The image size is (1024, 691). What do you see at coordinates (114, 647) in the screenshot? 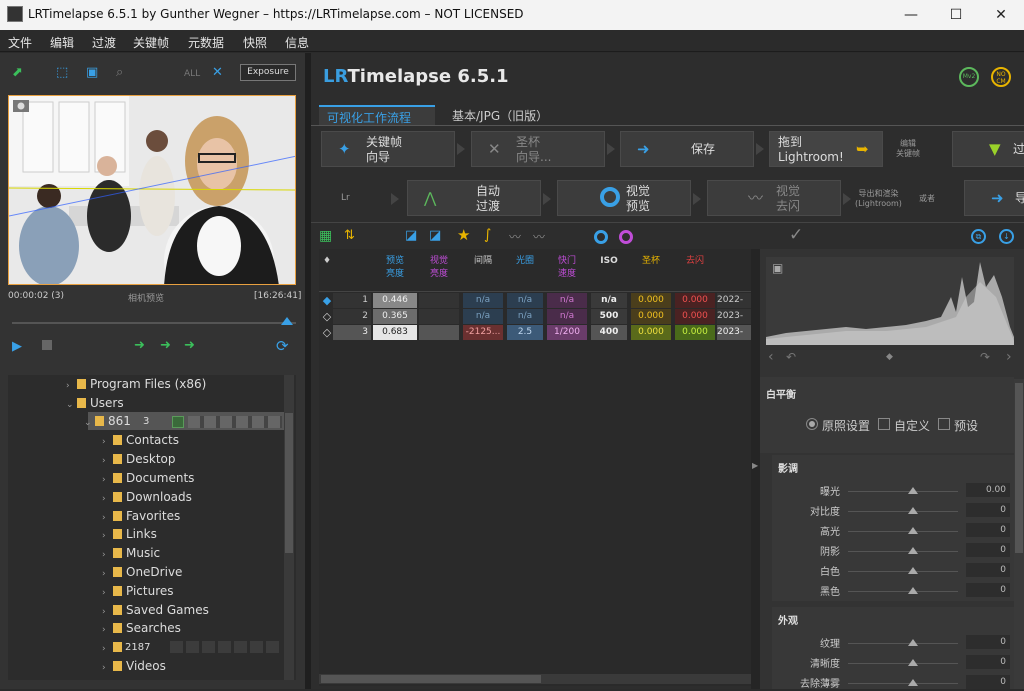
I see `tree-item: ›` at bounding box center [114, 647].